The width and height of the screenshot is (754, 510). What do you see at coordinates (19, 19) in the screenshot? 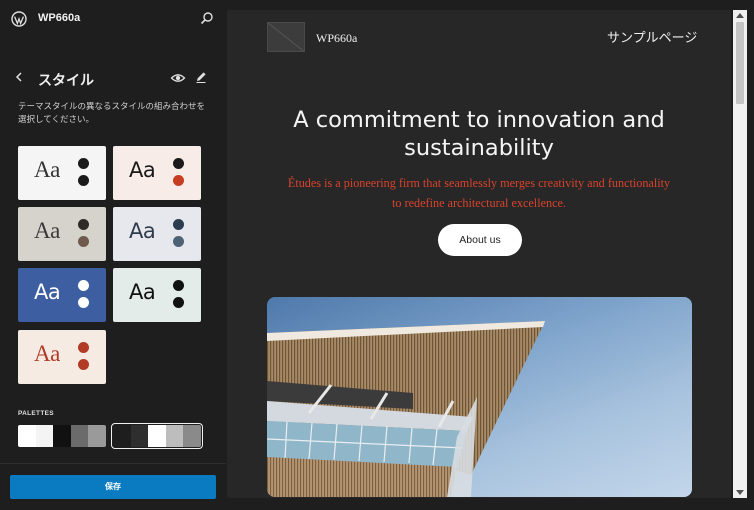
I see `wordpress-logo-icon` at bounding box center [19, 19].